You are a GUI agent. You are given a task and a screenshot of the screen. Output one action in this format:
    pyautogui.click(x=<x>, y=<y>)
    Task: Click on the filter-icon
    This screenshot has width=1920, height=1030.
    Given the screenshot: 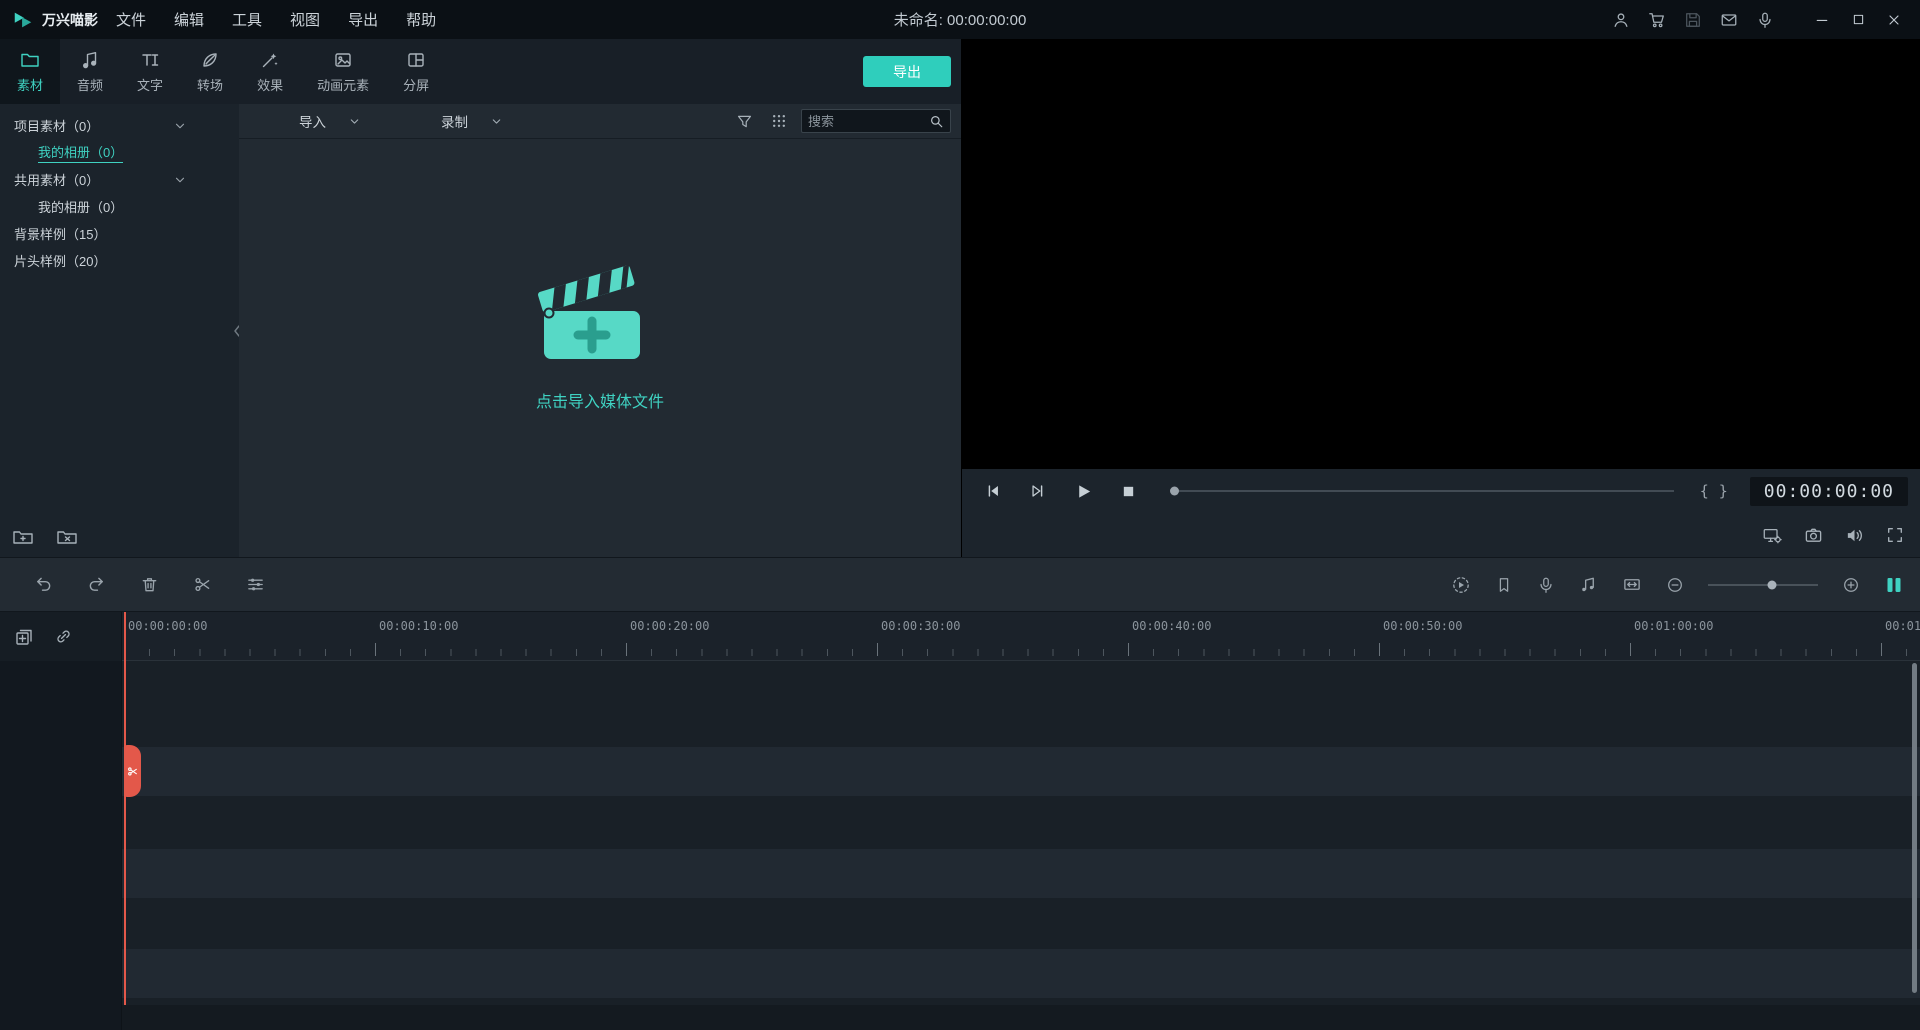 What is the action you would take?
    pyautogui.click(x=744, y=121)
    